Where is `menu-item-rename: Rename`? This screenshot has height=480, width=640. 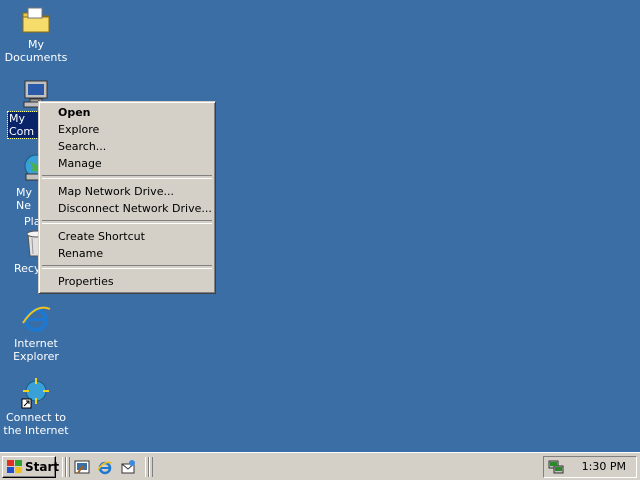
menu-item-rename: Rename is located at coordinates (127, 253).